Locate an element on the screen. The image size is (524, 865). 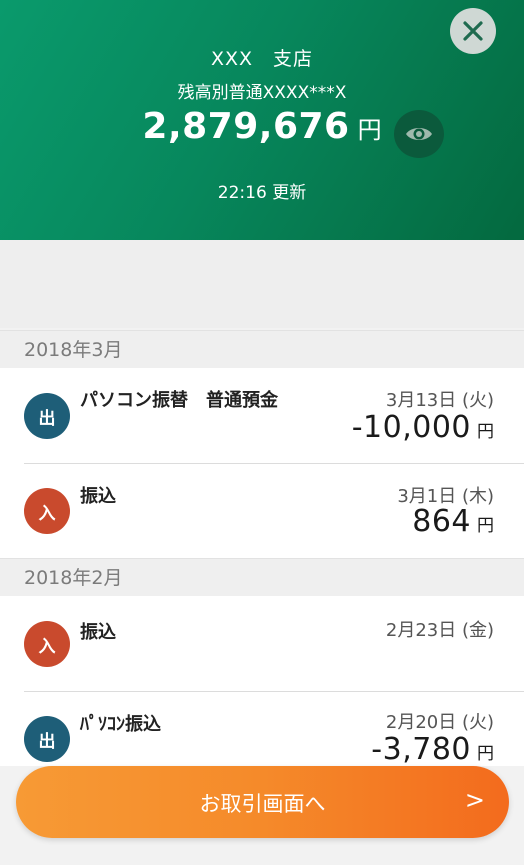
transaction-amount: 864 is located at coordinates (441, 521).